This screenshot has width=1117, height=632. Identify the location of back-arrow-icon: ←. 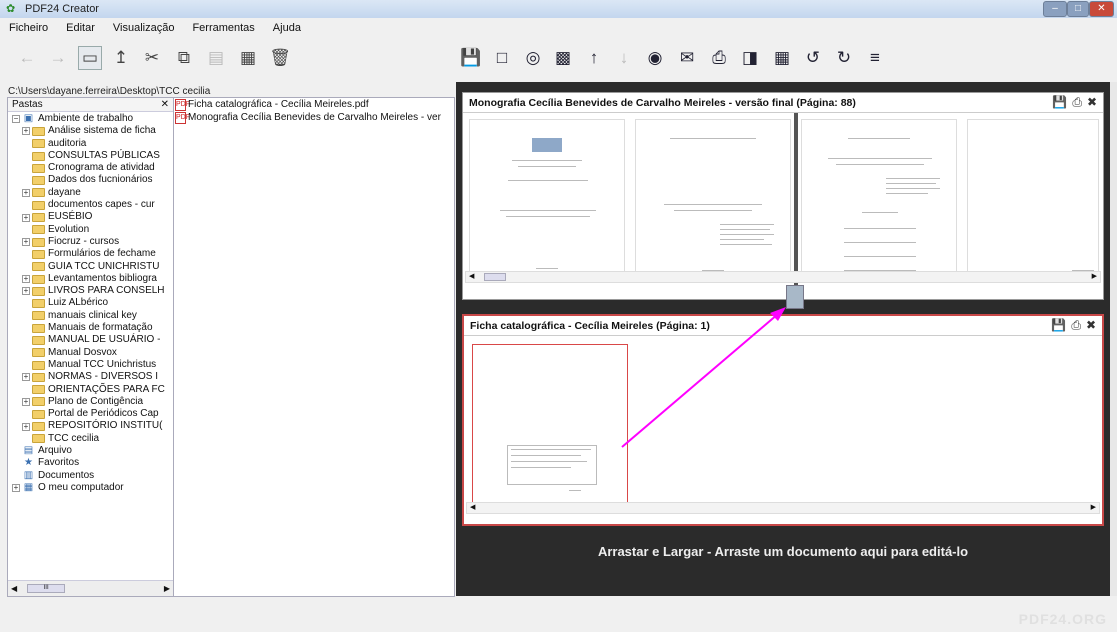
(27, 58).